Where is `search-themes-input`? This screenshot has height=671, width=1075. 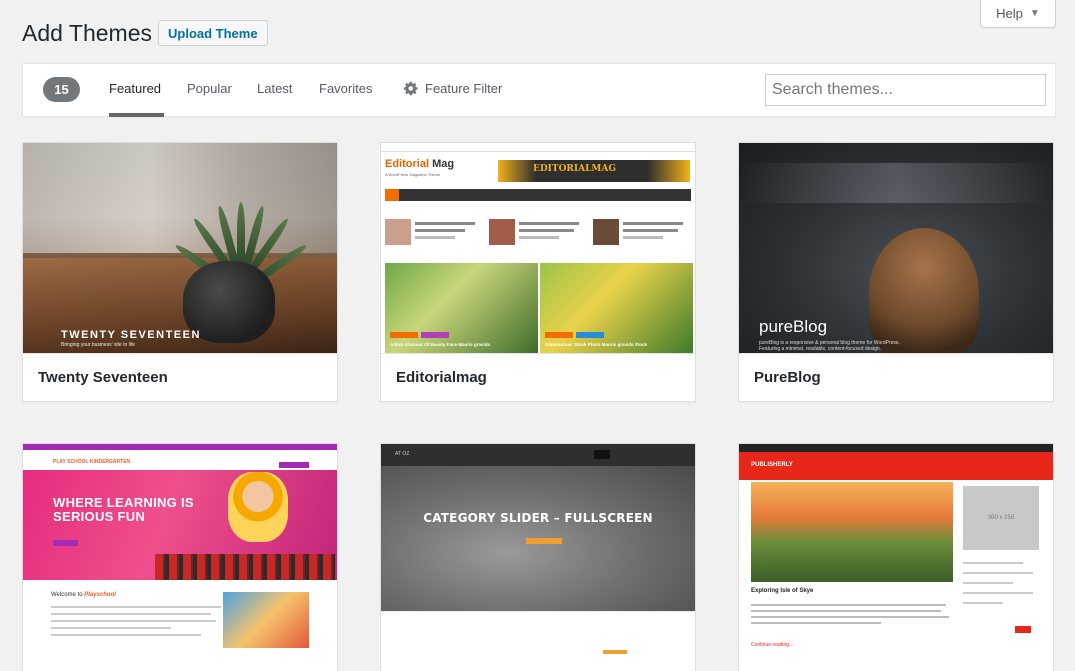
search-themes-input is located at coordinates (905, 90).